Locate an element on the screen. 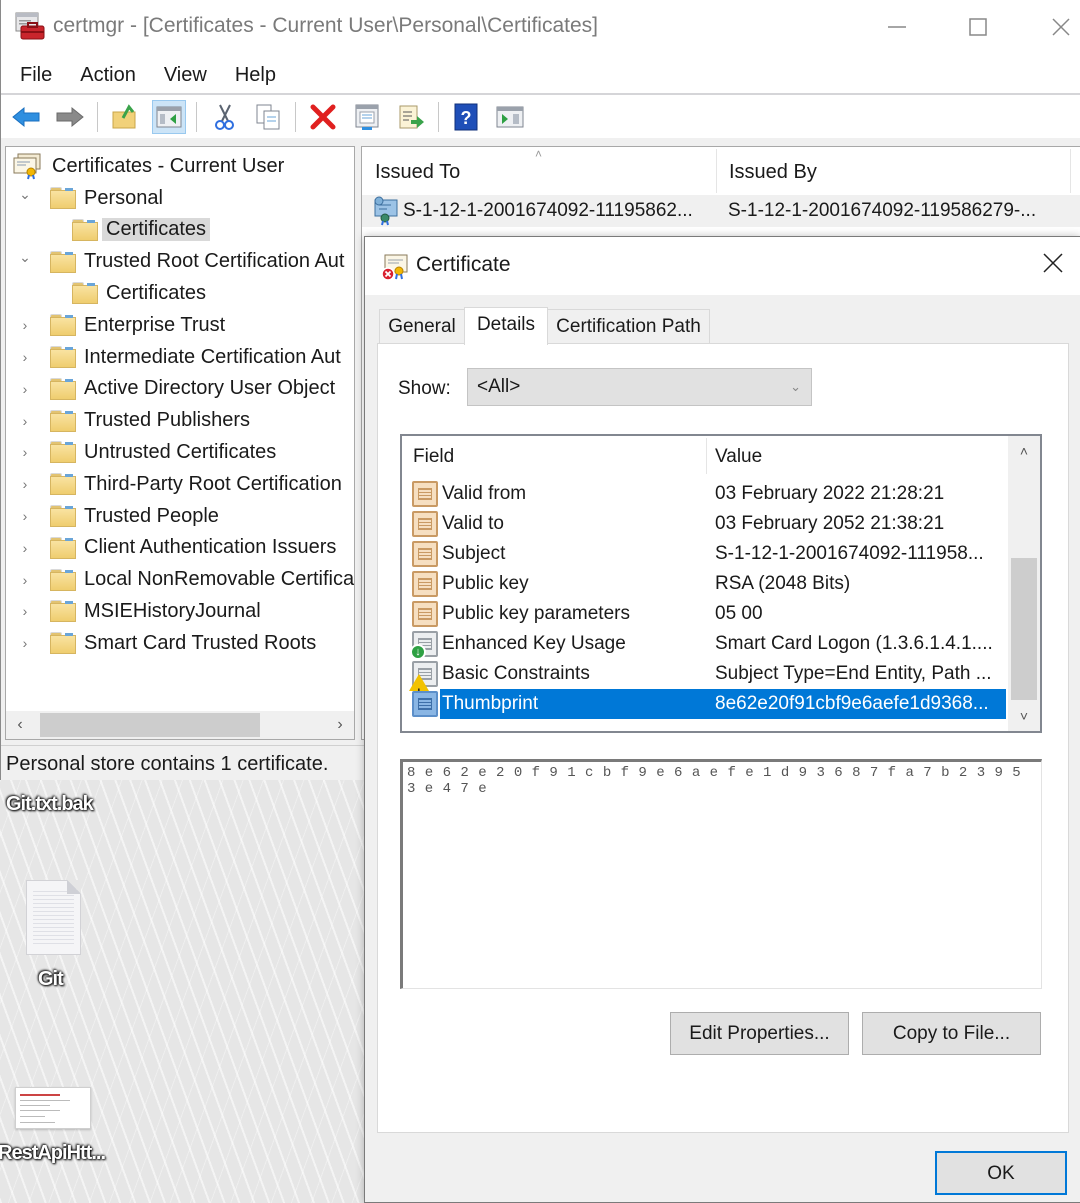 This screenshot has width=1080, height=1203. field-value: RSA (2048 Bits) is located at coordinates (783, 583).